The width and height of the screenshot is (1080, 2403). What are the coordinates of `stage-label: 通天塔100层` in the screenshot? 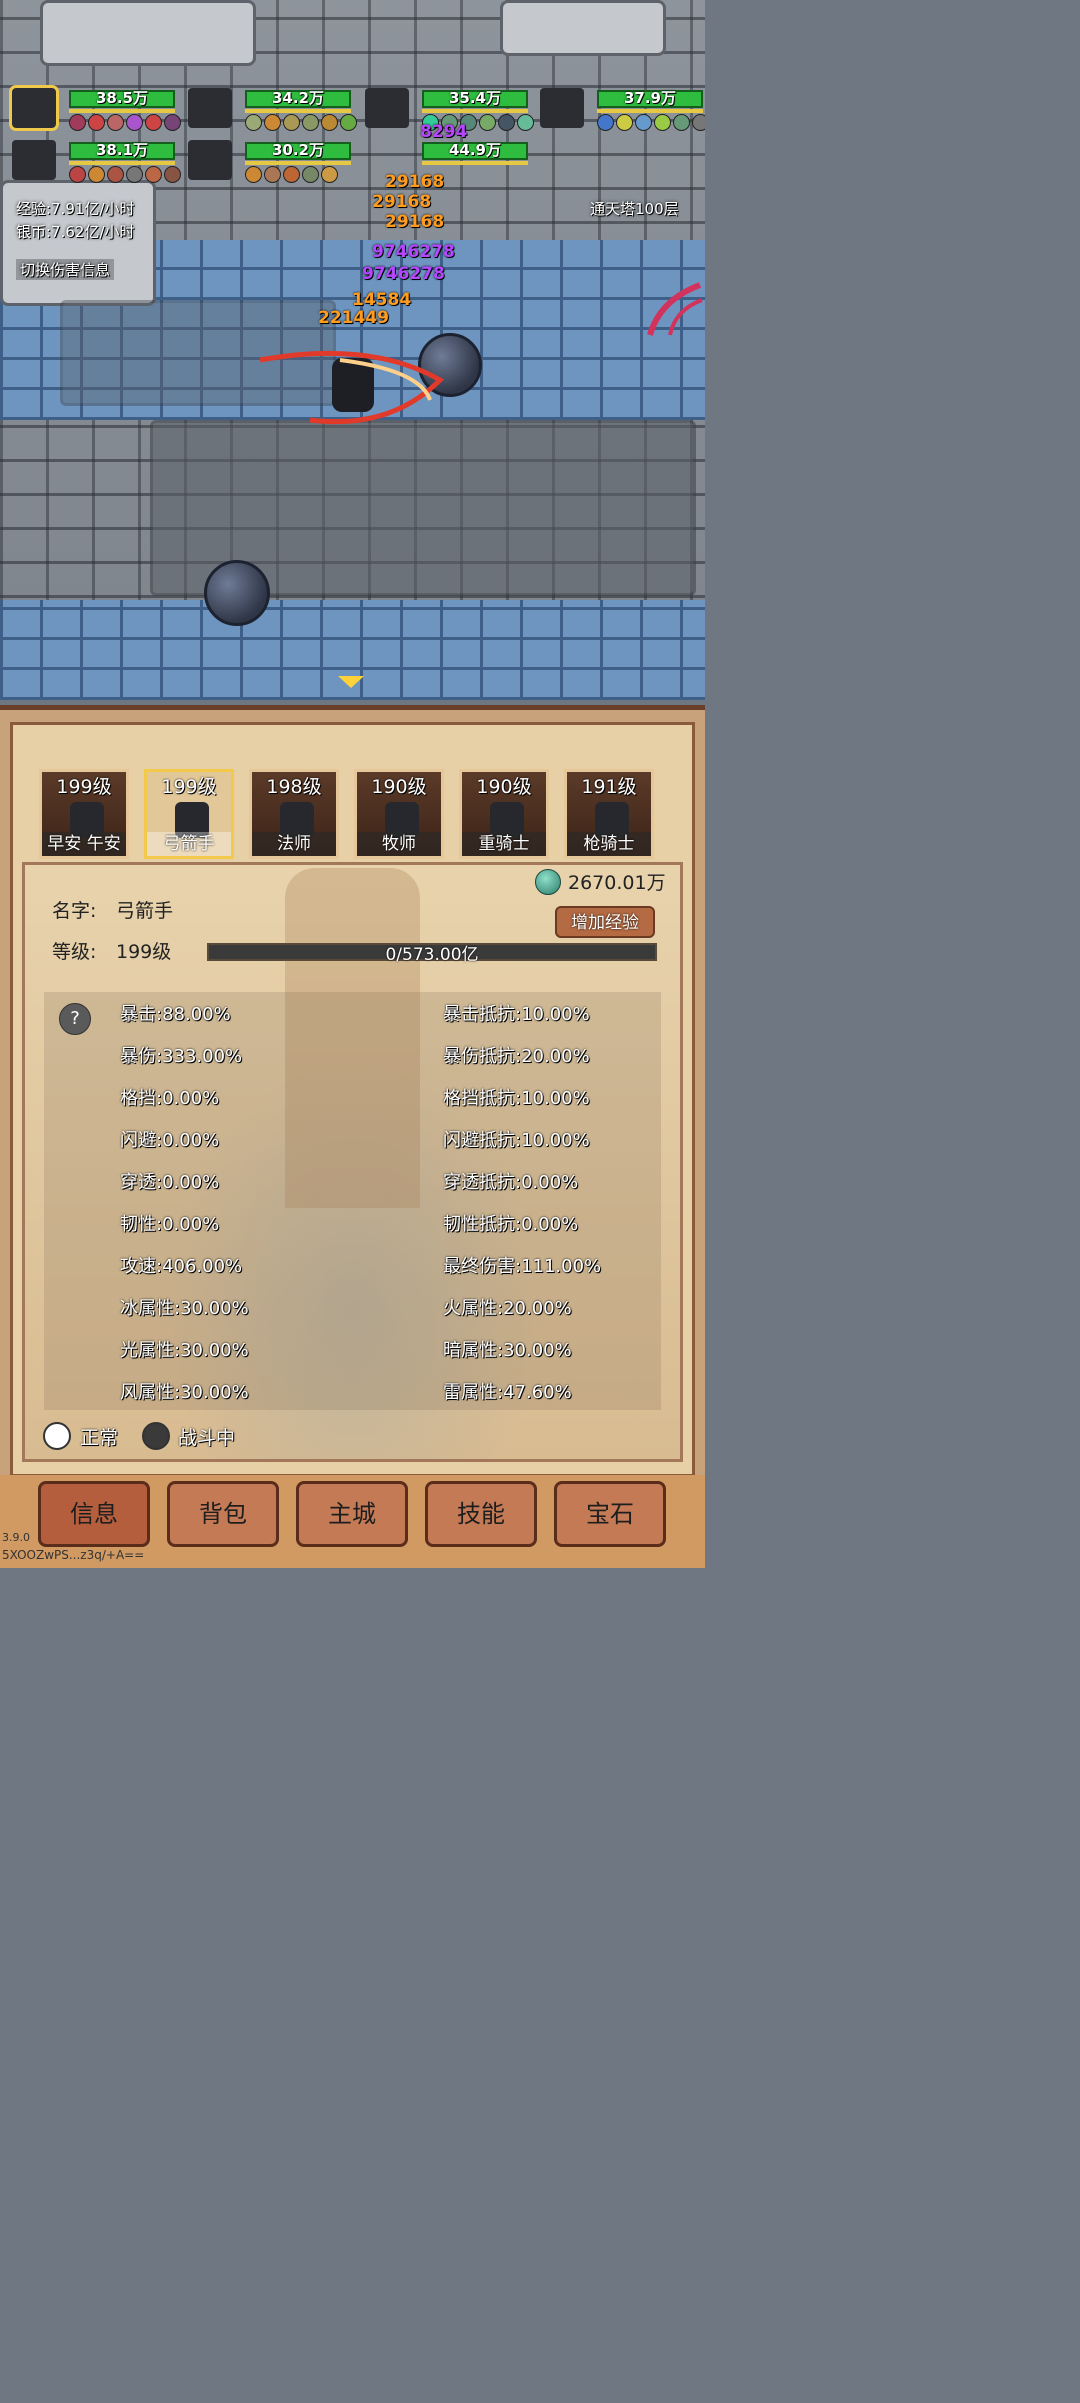 It's located at (634, 209).